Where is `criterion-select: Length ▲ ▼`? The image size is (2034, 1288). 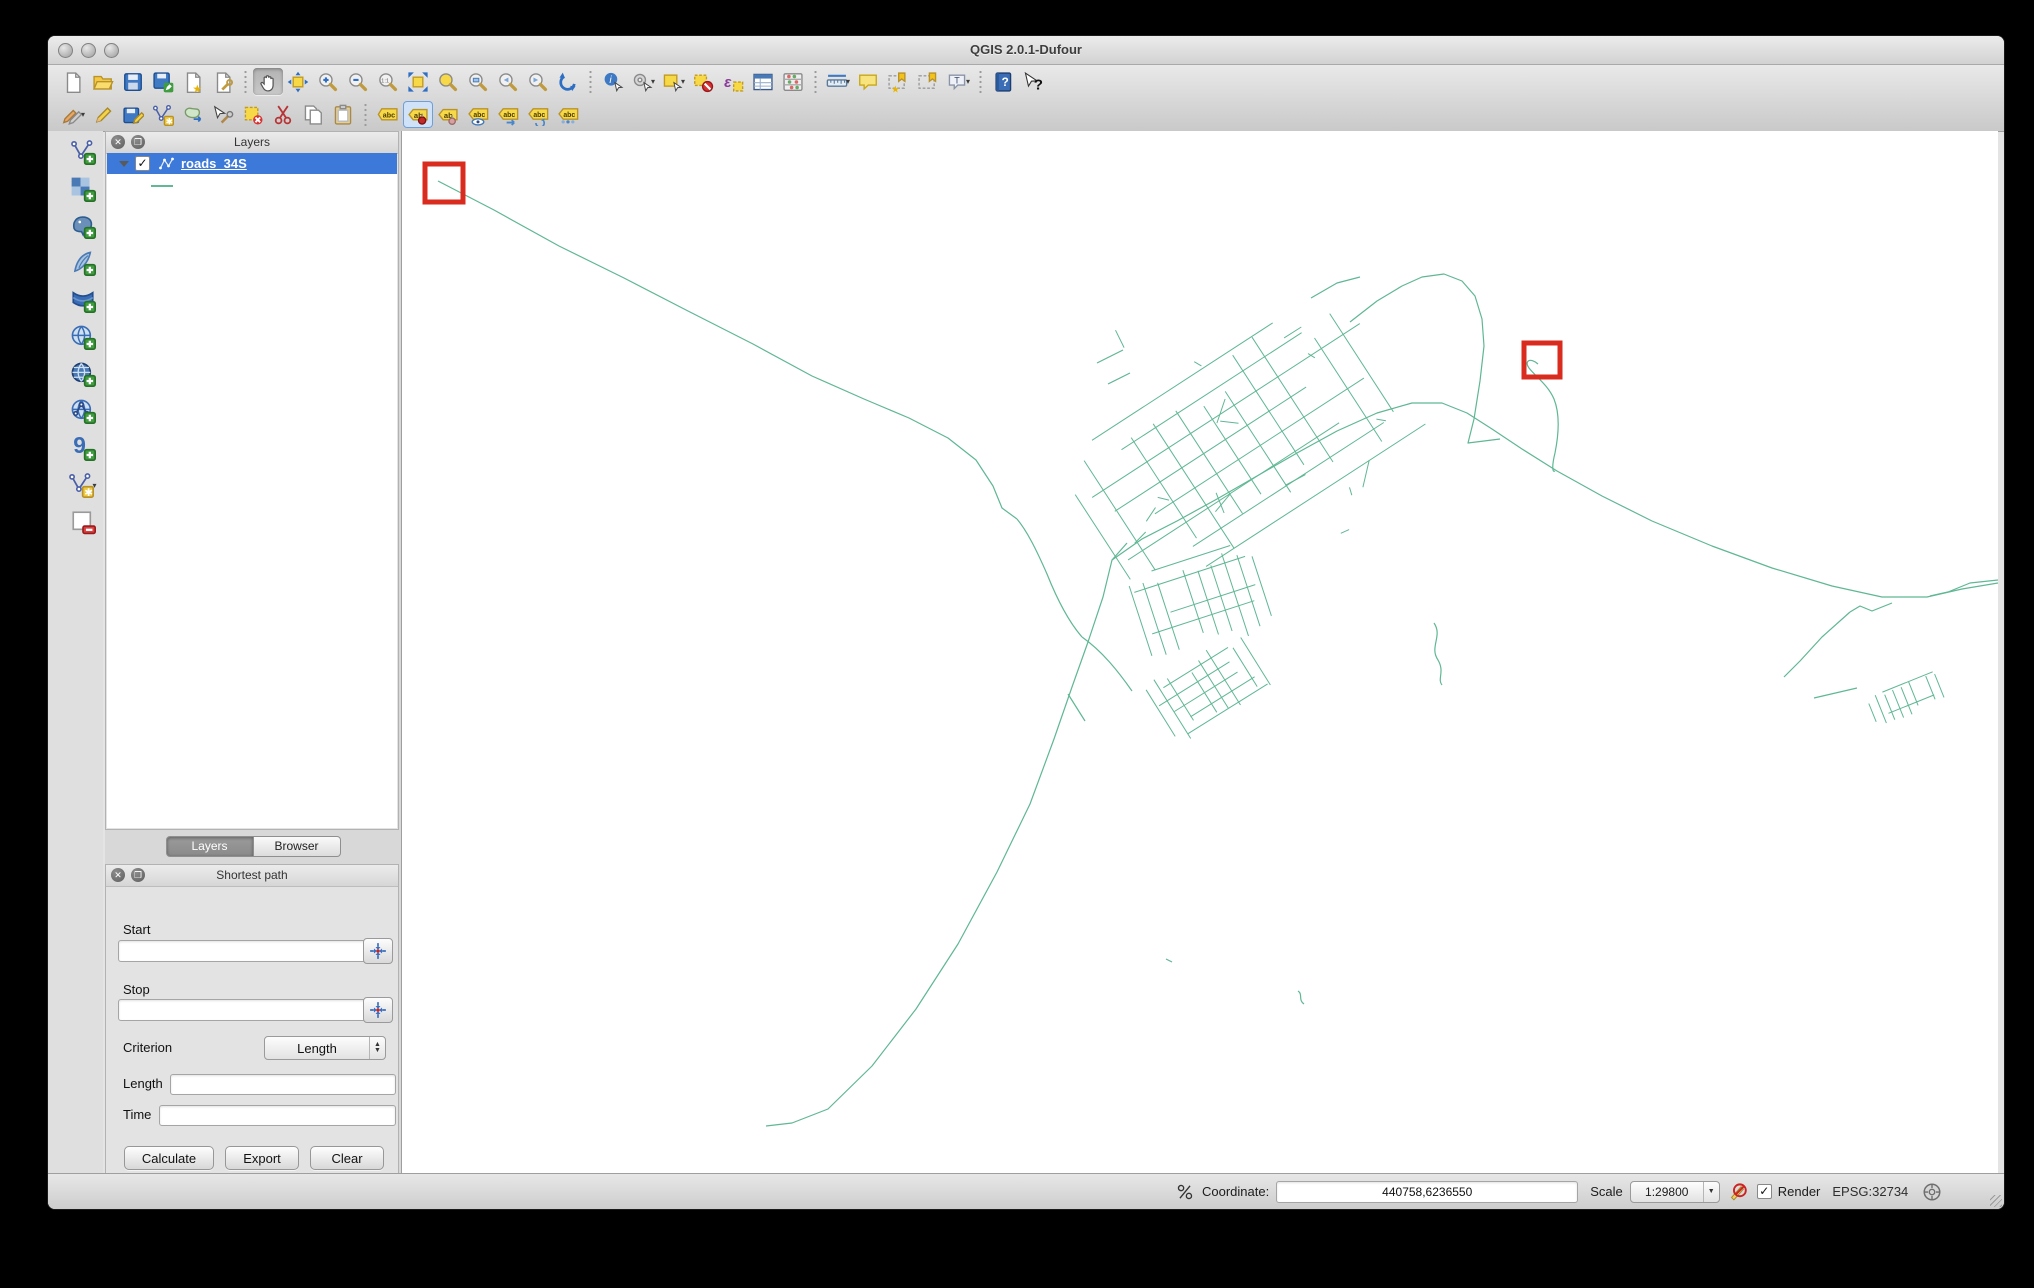
criterion-select: Length ▲ ▼ is located at coordinates (325, 1048).